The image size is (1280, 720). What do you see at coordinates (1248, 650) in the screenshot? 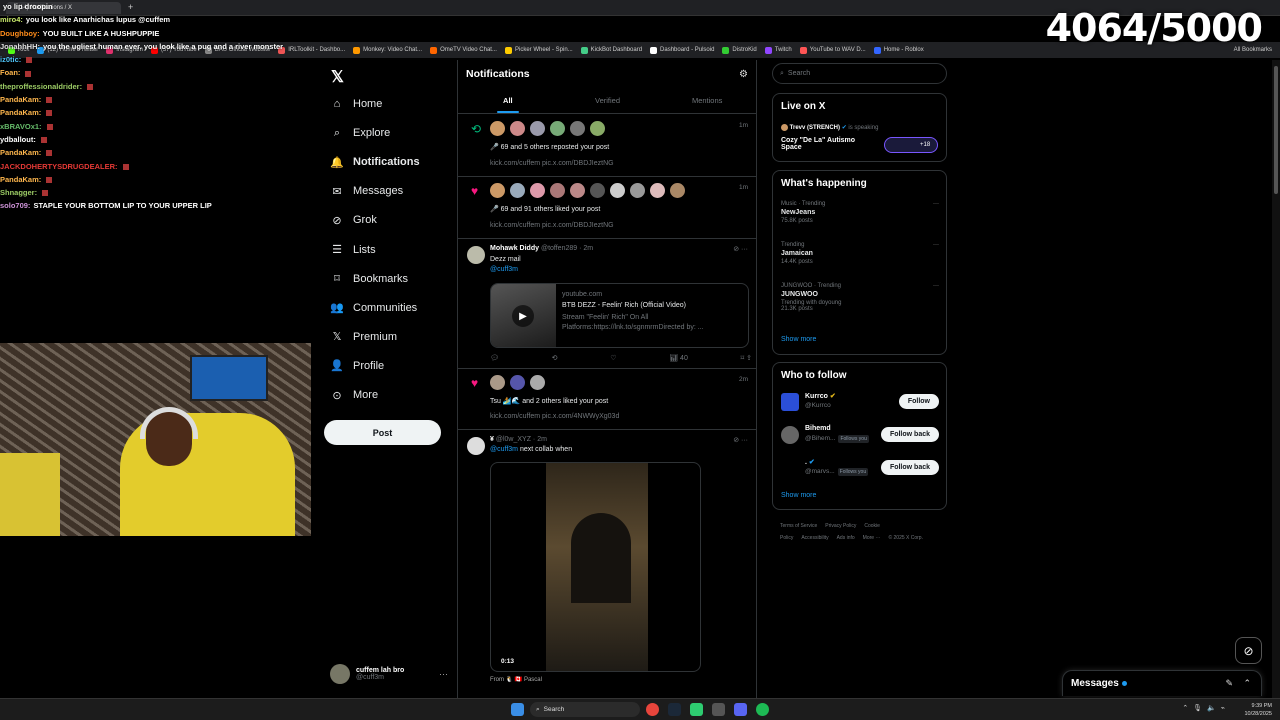
I see `grok-icon: ⊘` at bounding box center [1248, 650].